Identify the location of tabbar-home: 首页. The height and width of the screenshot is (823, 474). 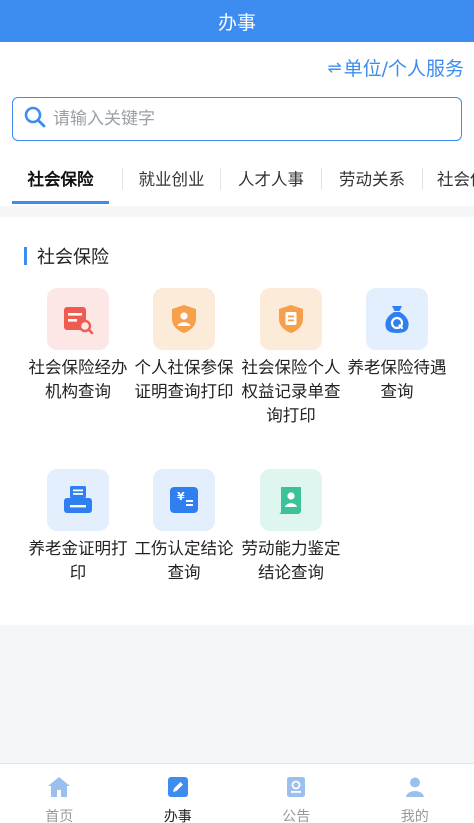
(59, 793).